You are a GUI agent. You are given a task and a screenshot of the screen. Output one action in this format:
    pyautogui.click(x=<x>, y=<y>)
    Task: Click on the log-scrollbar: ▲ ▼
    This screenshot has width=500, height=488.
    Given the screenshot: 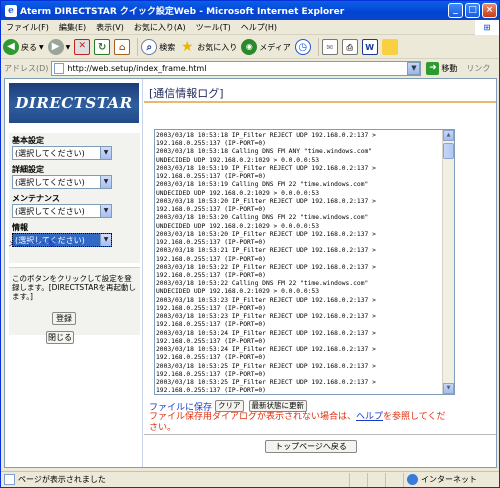 What is the action you would take?
    pyautogui.click(x=448, y=262)
    